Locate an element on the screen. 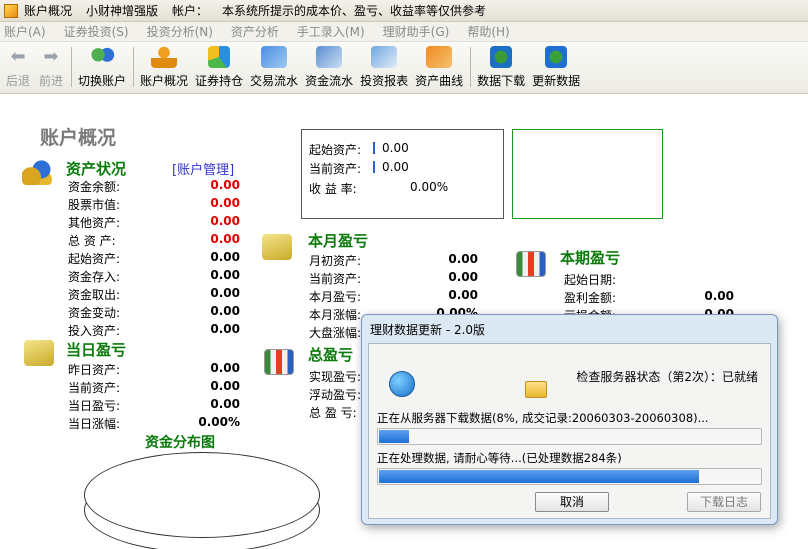 The image size is (808, 549). report-icon is located at coordinates (384, 57).